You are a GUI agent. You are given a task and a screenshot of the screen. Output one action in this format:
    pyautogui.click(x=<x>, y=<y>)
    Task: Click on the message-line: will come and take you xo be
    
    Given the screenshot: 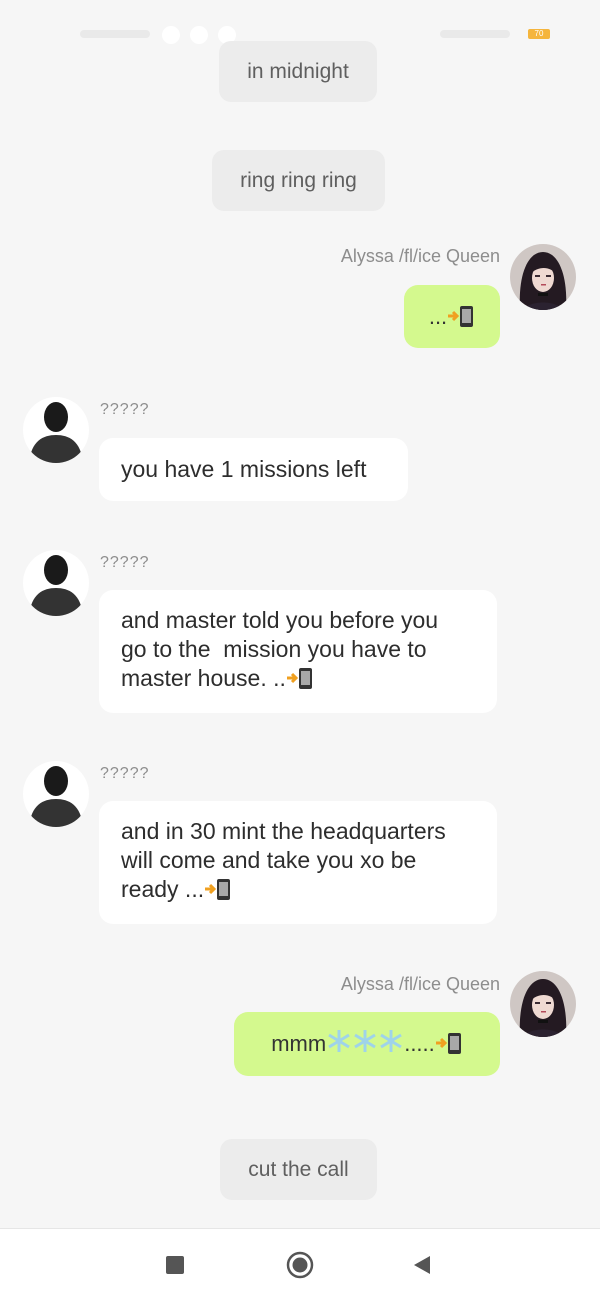 What is the action you would take?
    pyautogui.click(x=269, y=860)
    